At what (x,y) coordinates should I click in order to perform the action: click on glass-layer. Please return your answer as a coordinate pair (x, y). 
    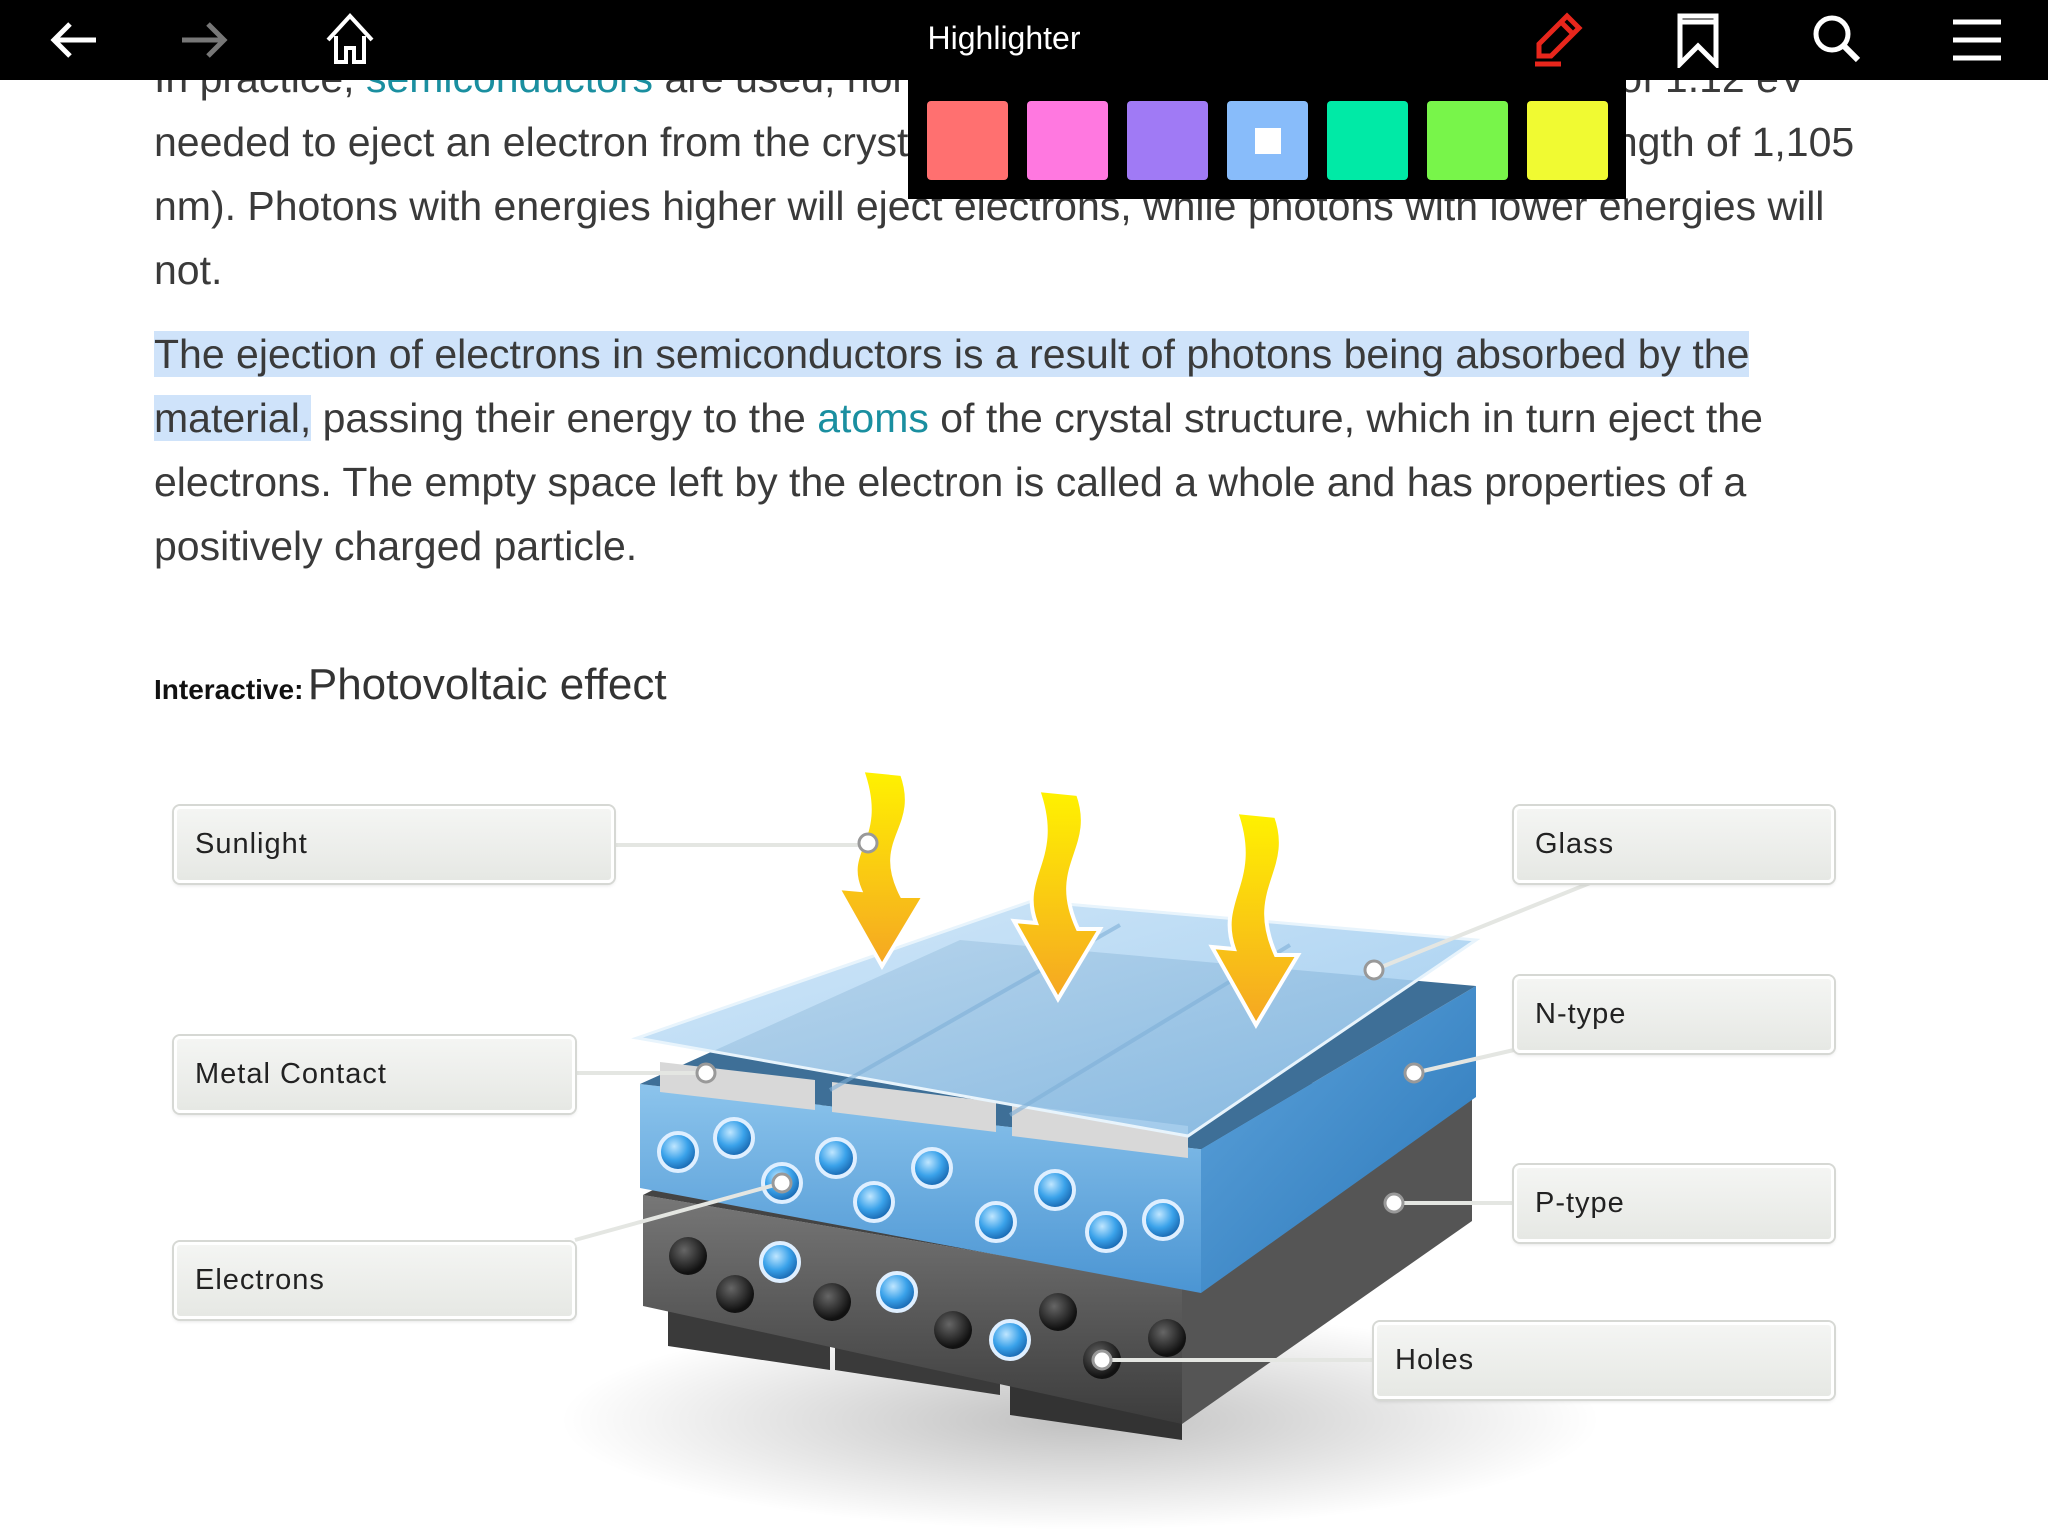
    Looking at the image, I should click on (1056, 1018).